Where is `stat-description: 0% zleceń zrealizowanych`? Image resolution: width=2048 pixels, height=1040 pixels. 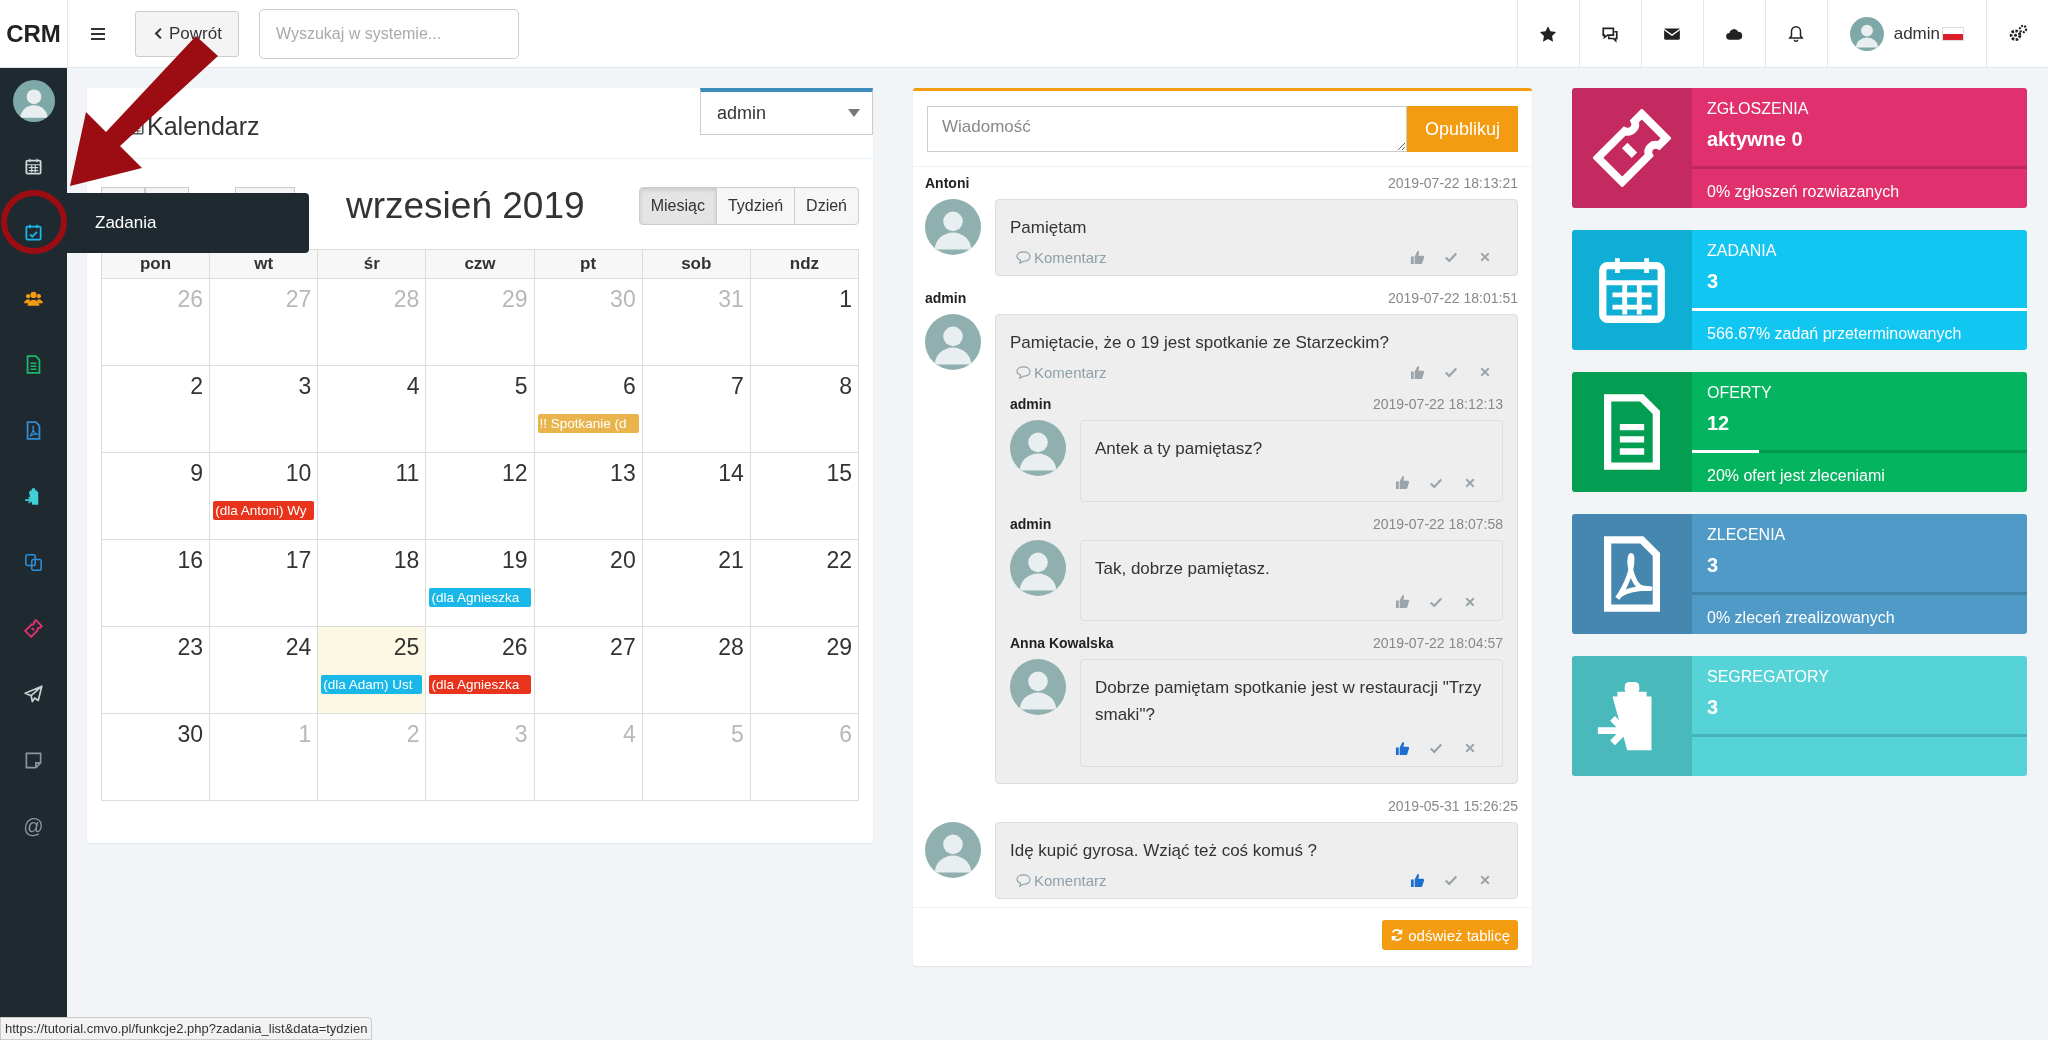 stat-description: 0% zleceń zrealizowanych is located at coordinates (1801, 618).